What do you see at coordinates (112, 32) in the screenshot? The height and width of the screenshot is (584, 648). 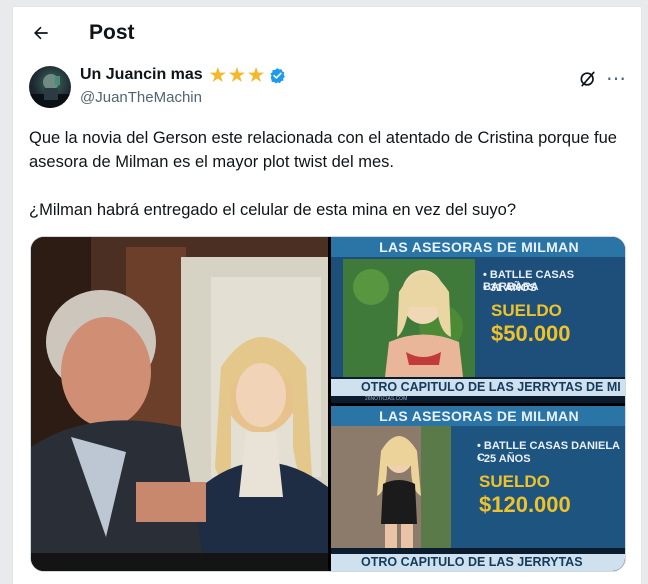 I see `page-title: Post` at bounding box center [112, 32].